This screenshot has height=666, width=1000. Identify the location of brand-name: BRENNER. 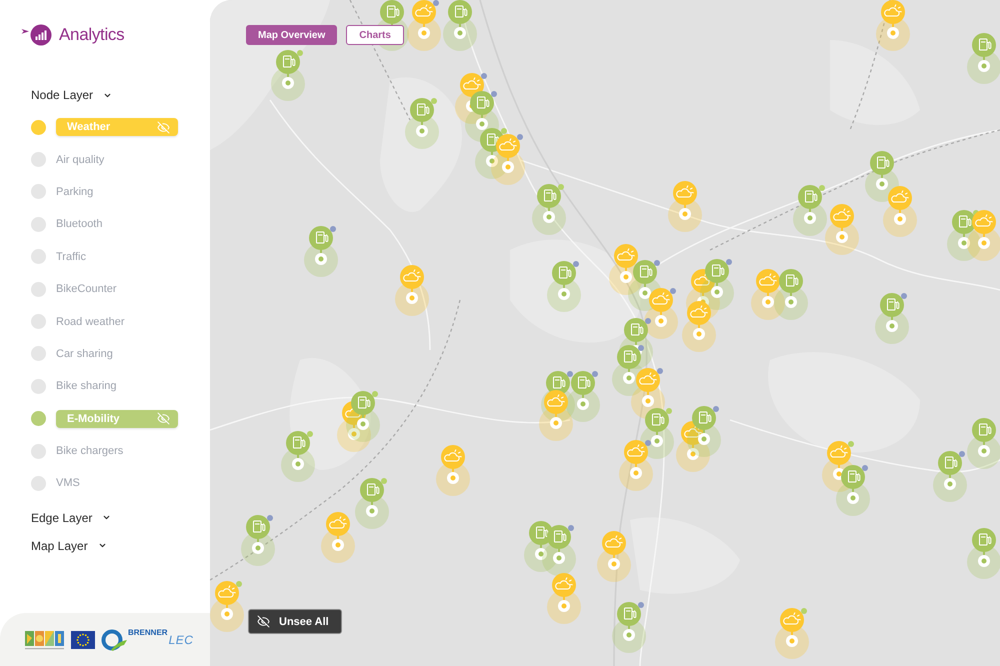
(148, 632).